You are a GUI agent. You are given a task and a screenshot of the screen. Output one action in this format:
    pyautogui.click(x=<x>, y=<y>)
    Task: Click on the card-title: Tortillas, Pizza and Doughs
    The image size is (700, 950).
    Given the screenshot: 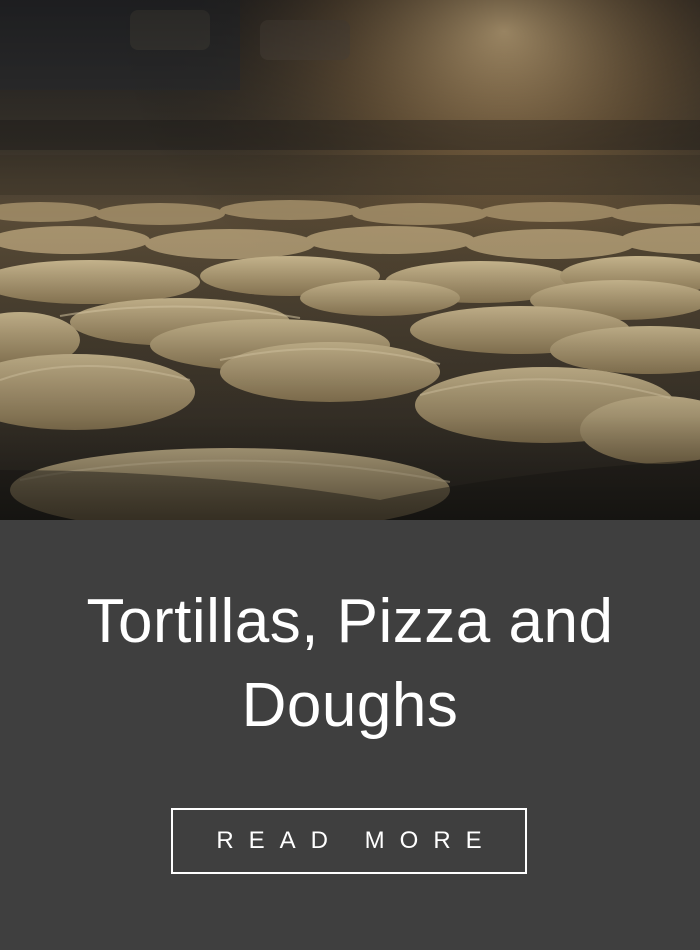 What is the action you would take?
    pyautogui.click(x=350, y=663)
    